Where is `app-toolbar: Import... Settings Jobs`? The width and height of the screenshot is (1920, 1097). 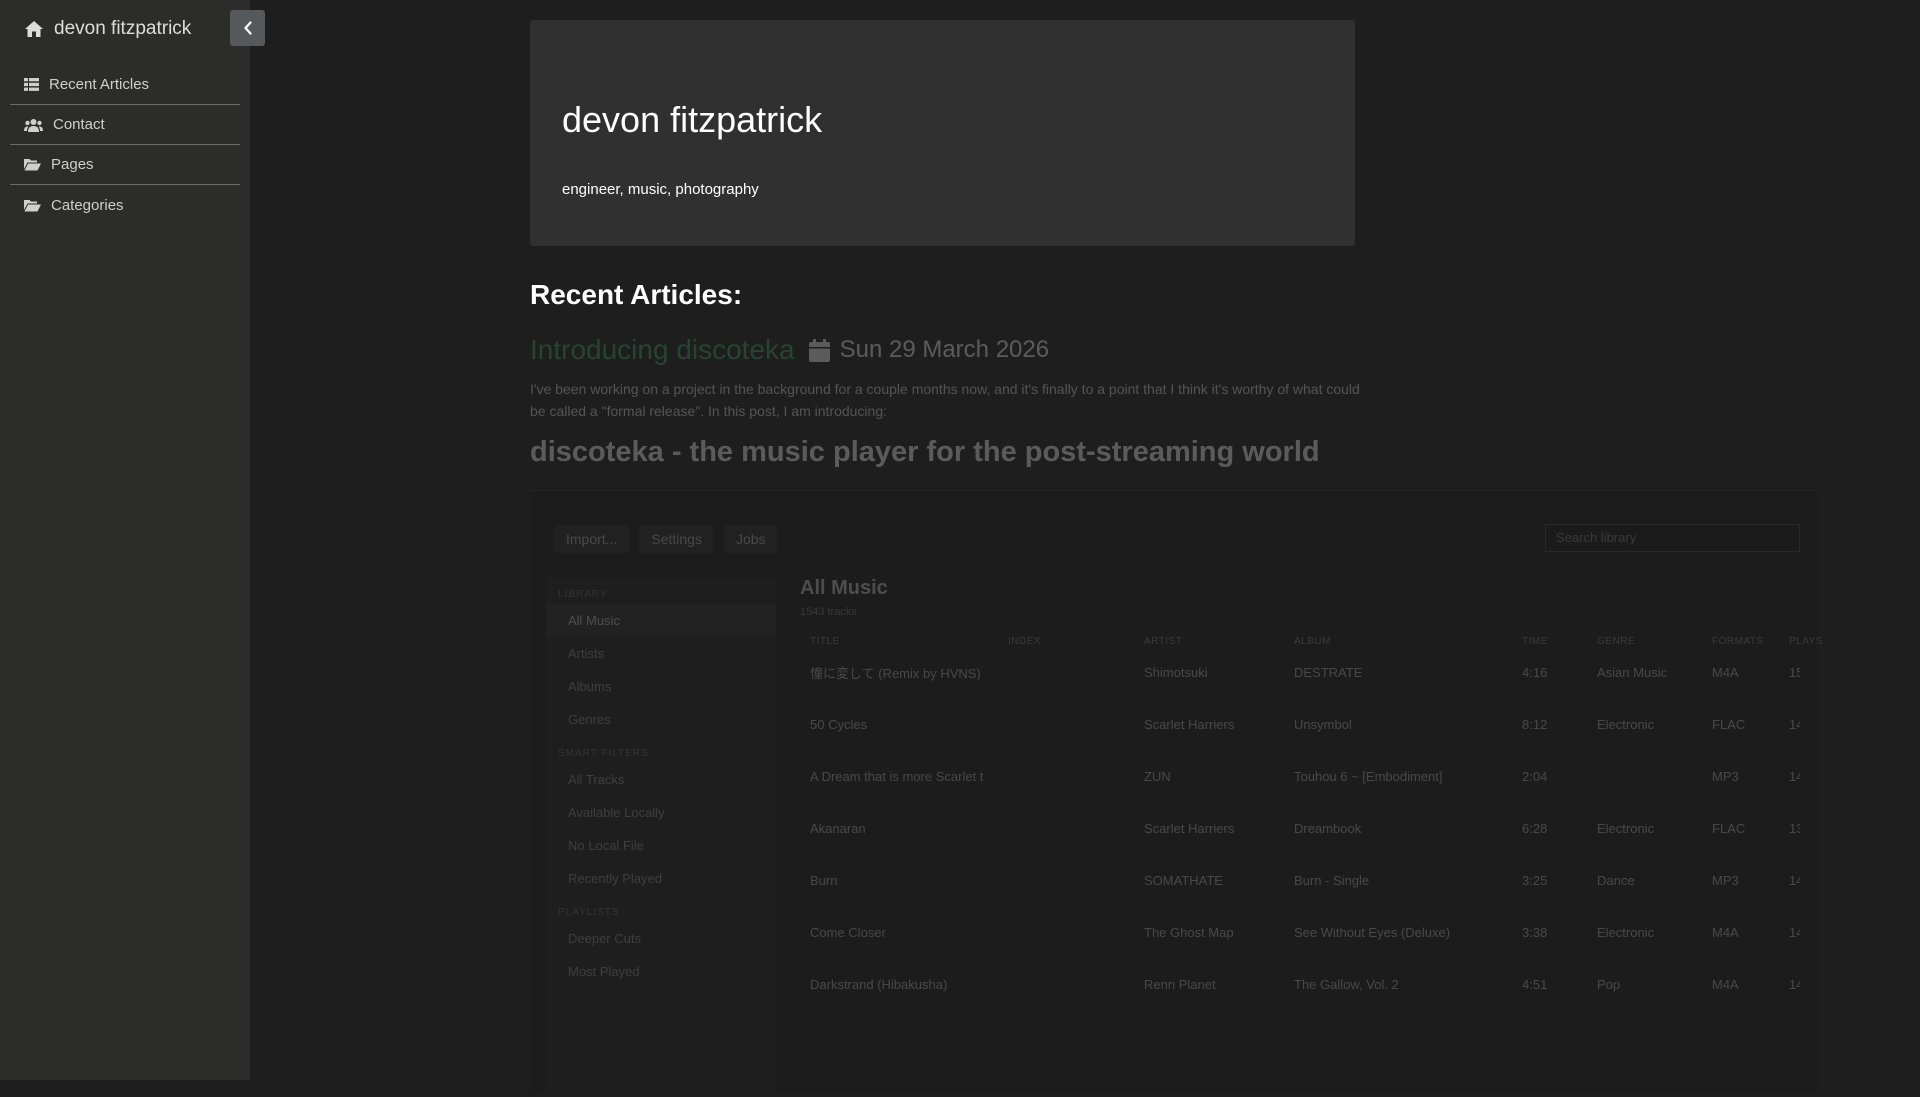 app-toolbar: Import... Settings Jobs is located at coordinates (666, 539).